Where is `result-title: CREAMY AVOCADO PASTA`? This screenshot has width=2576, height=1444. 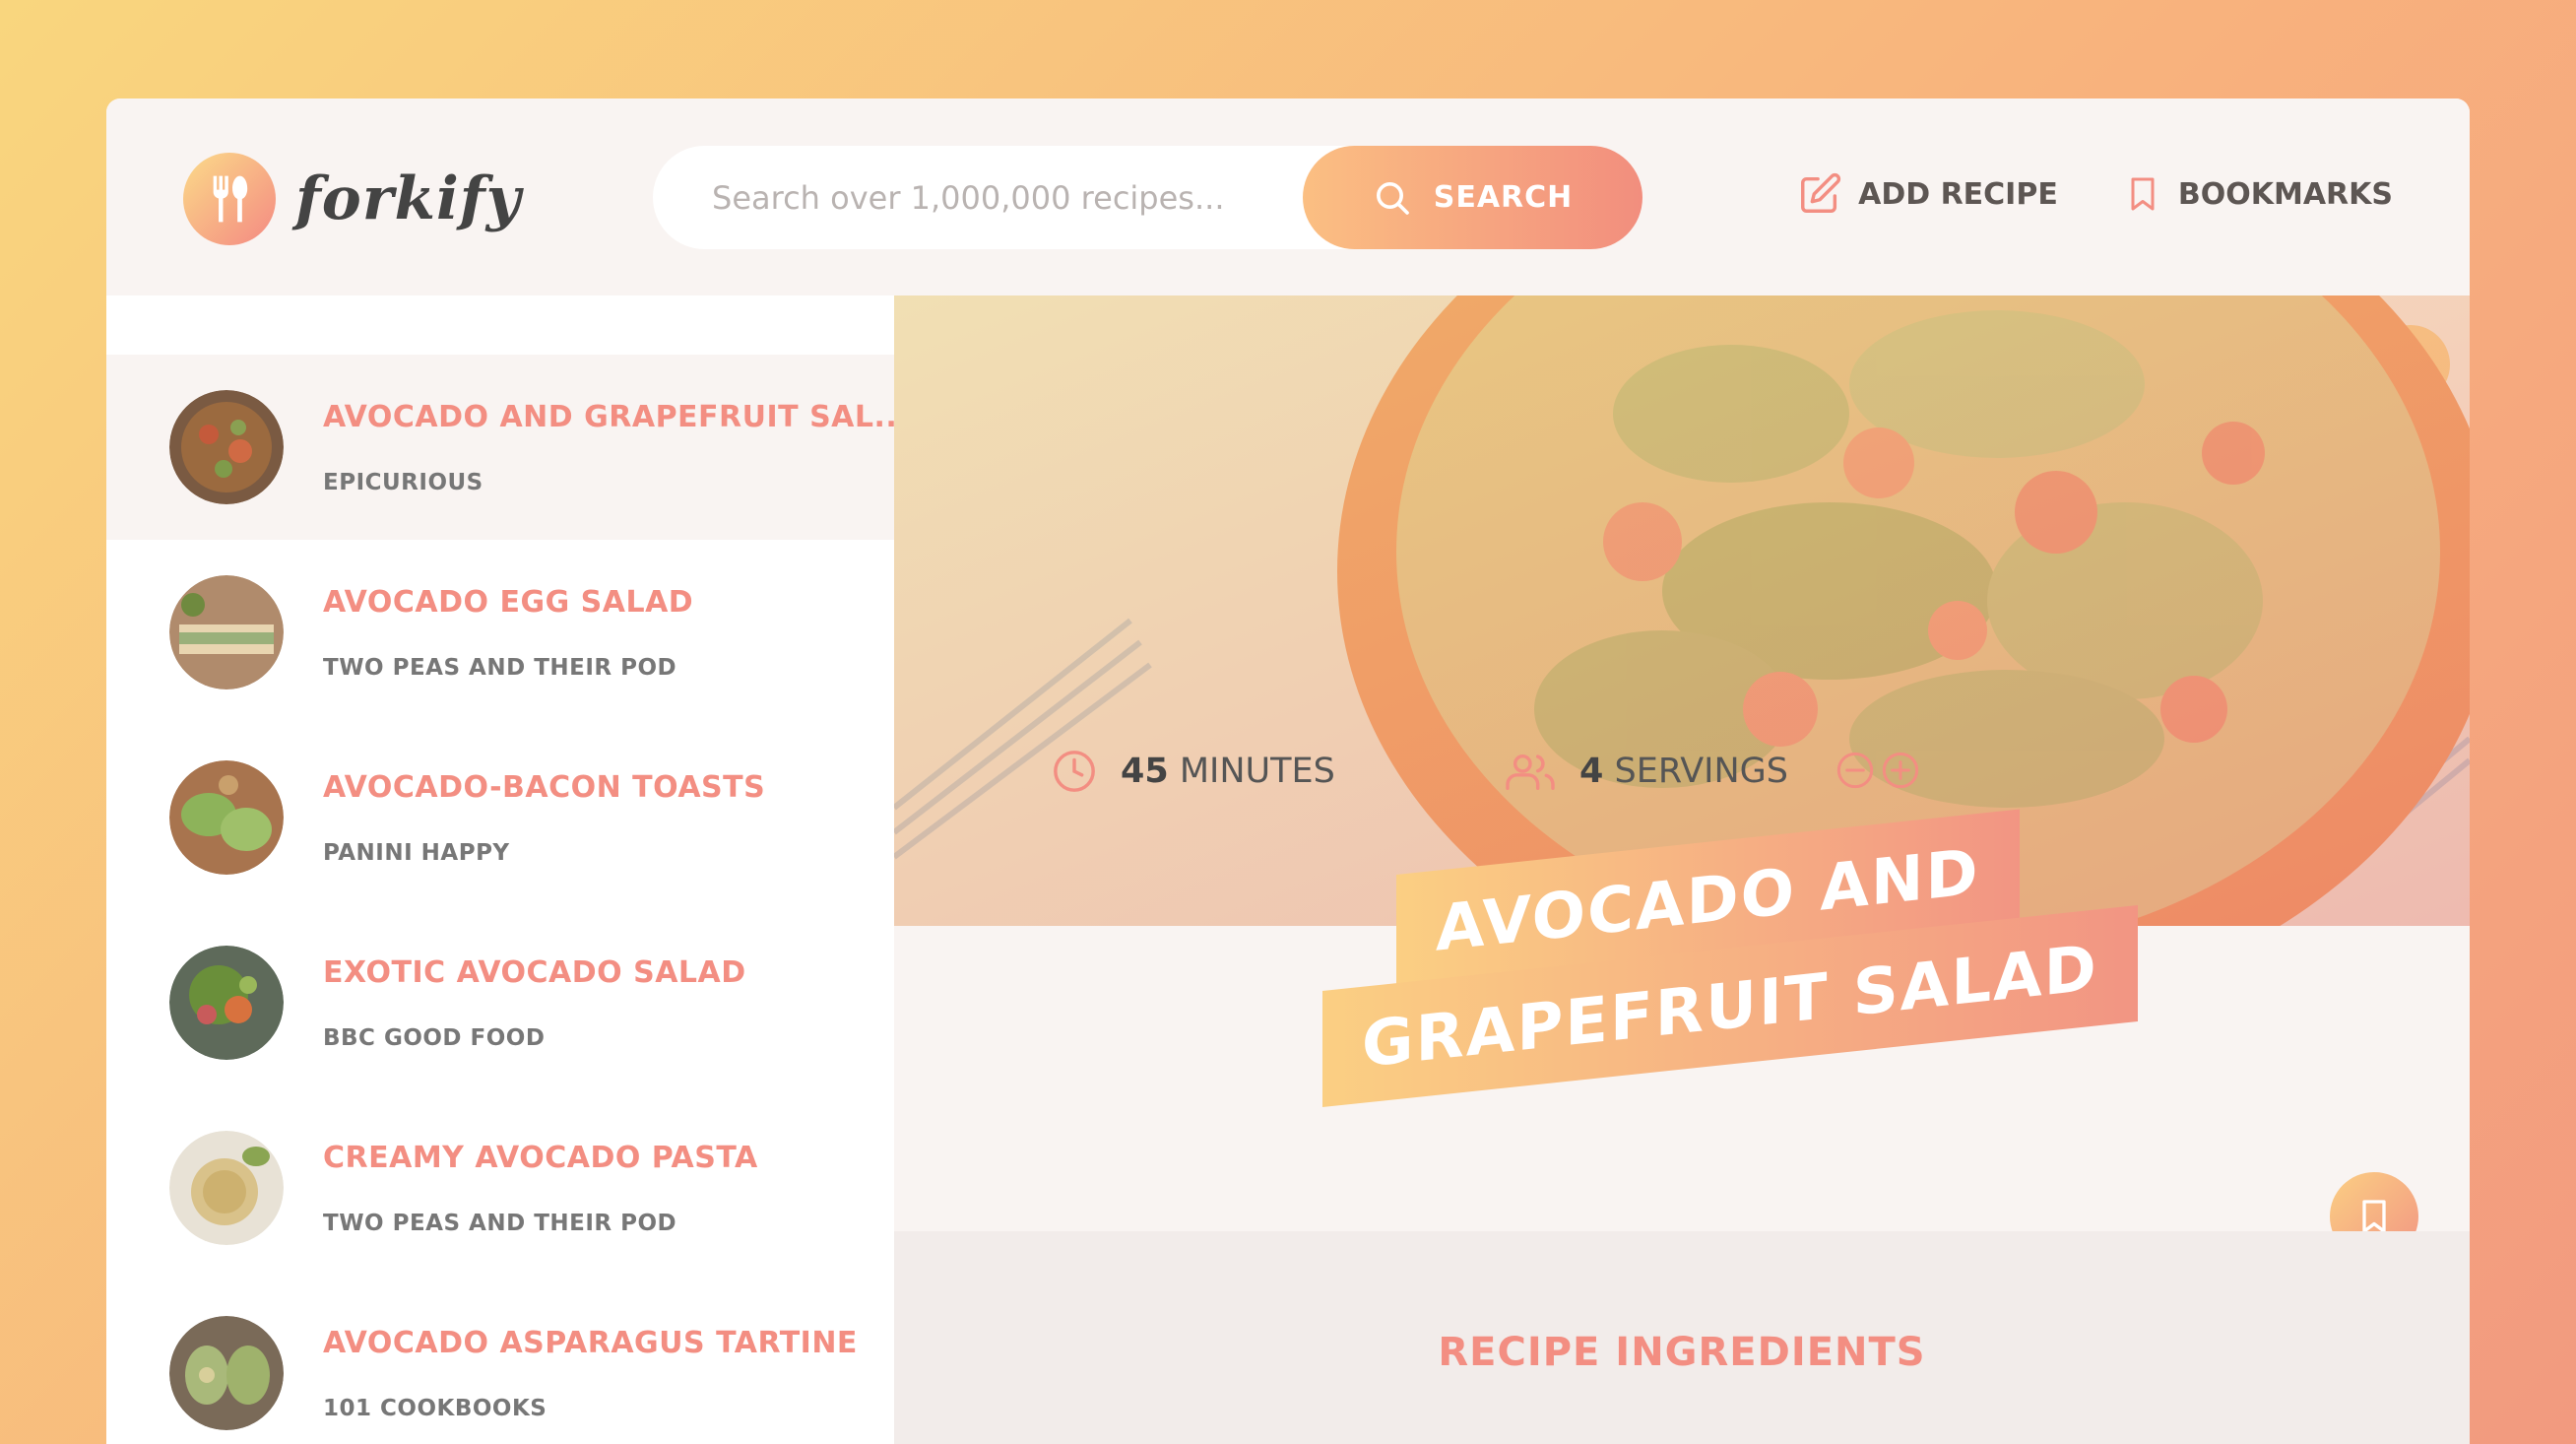
result-title: CREAMY AVOCADO PASTA is located at coordinates (540, 1157).